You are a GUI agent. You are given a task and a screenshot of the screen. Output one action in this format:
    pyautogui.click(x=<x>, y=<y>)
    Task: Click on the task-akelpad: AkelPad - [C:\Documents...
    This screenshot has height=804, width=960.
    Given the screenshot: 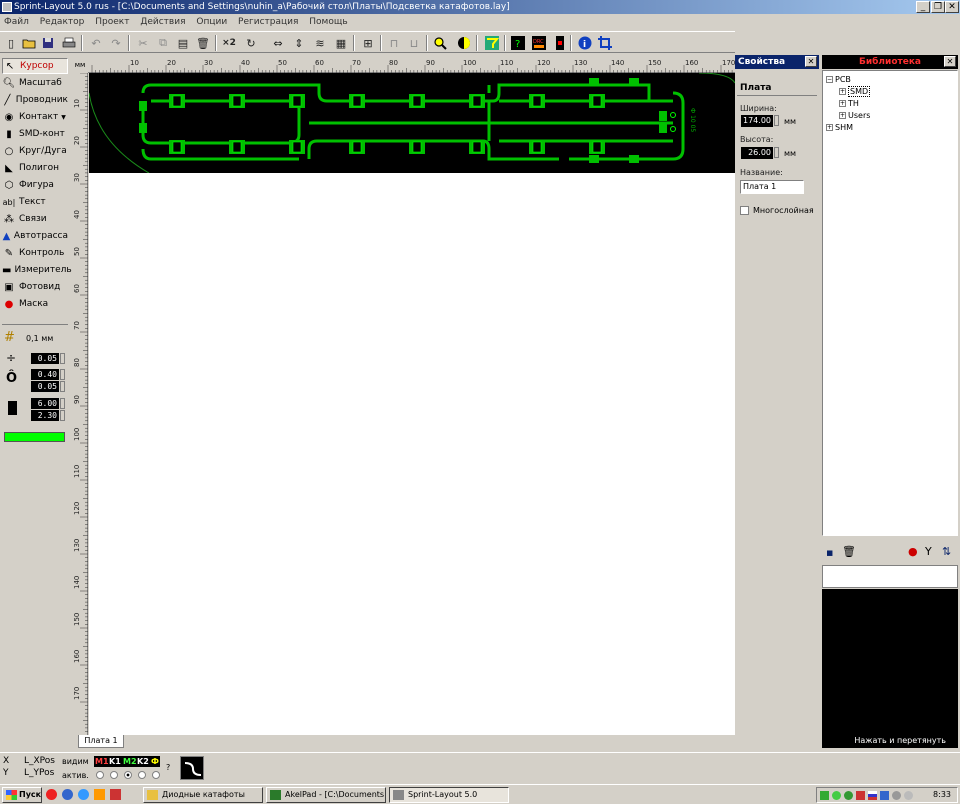 What is the action you would take?
    pyautogui.click(x=326, y=795)
    